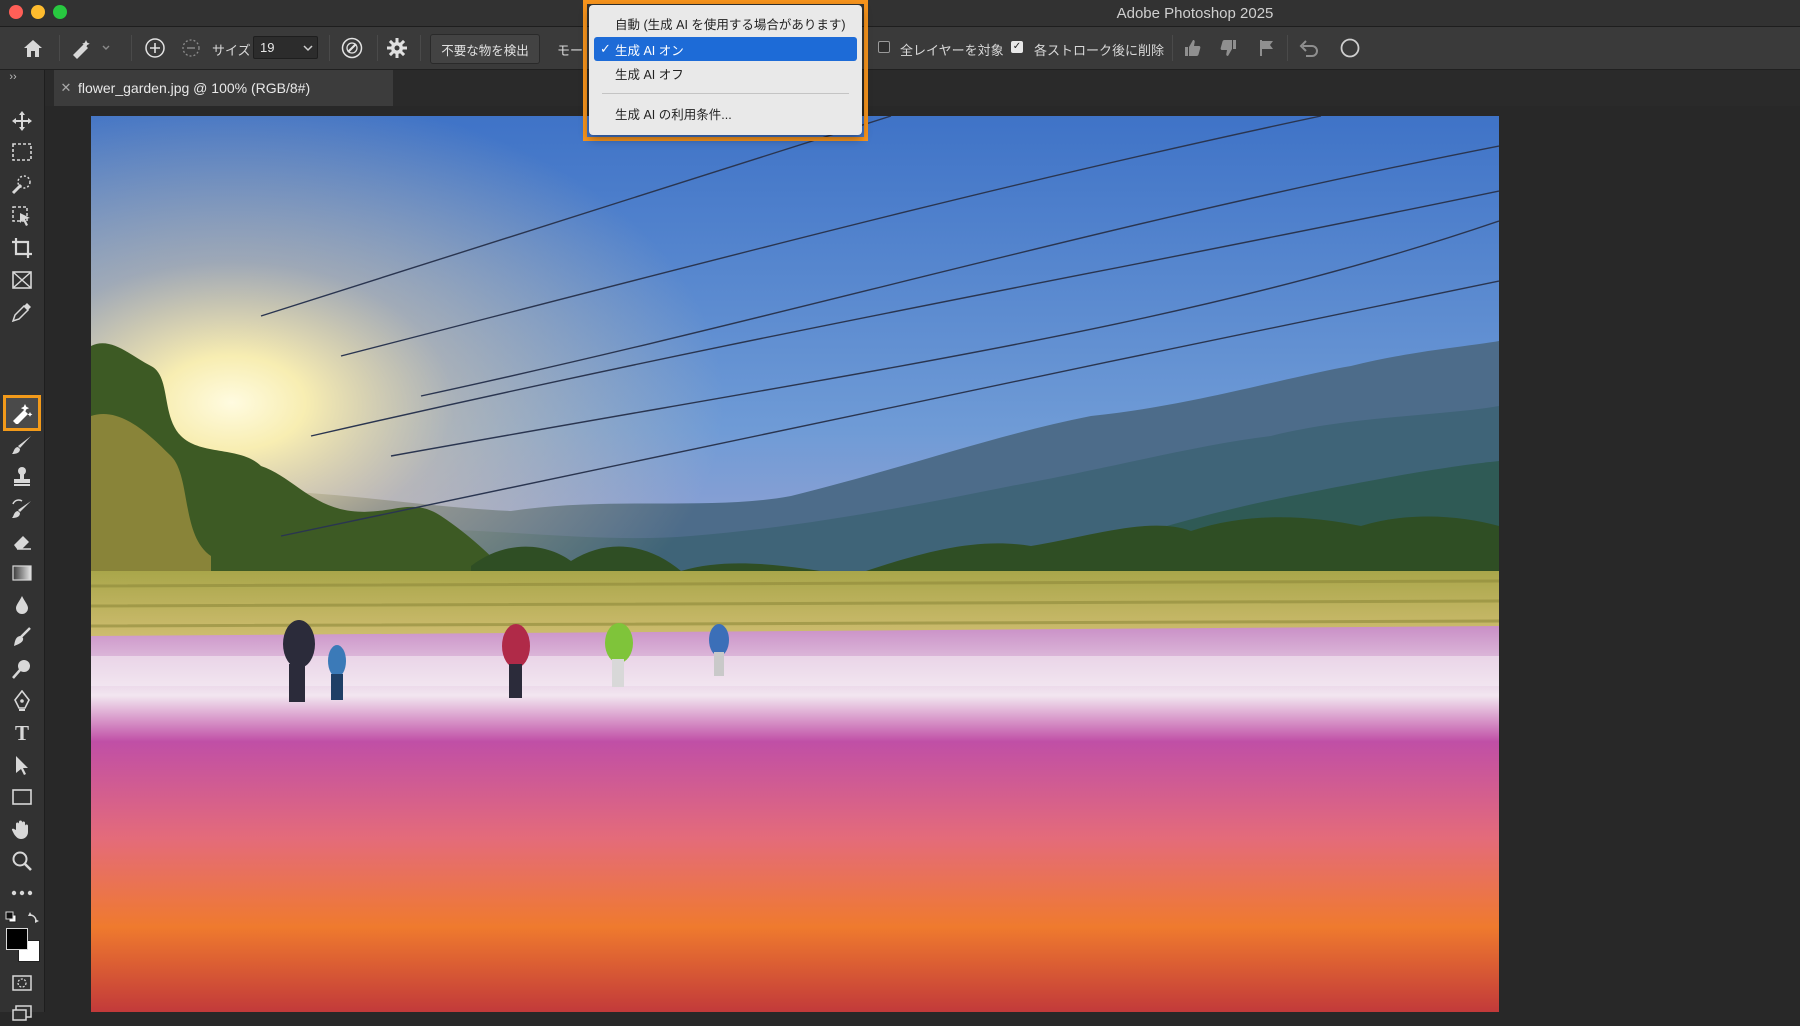 The height and width of the screenshot is (1026, 1800). Describe the element at coordinates (22, 637) in the screenshot. I see `smudge-tool-icon` at that location.